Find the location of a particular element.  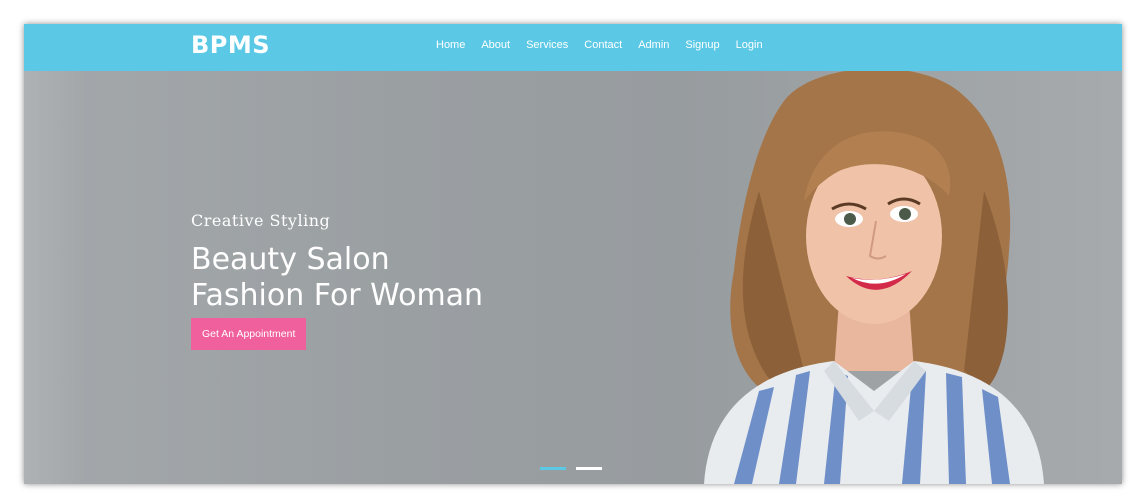

hero-shade is located at coordinates (54, 277).